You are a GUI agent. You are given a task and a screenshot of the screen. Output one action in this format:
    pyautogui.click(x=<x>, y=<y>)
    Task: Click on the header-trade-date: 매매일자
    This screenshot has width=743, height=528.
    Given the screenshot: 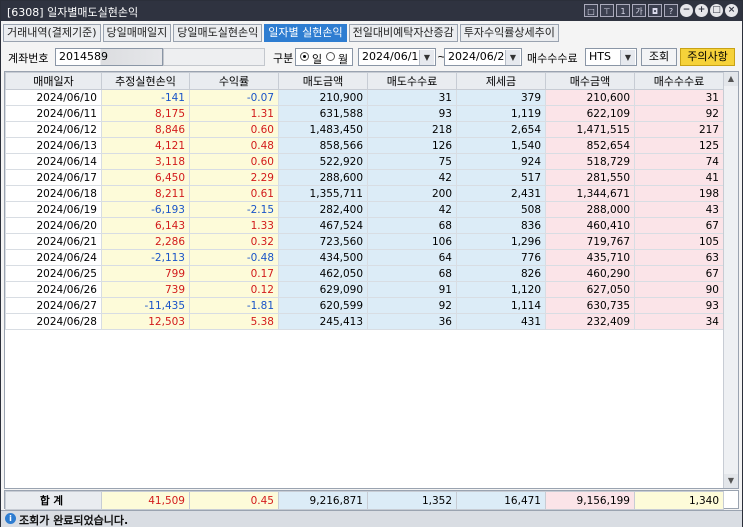 What is the action you would take?
    pyautogui.click(x=53, y=81)
    